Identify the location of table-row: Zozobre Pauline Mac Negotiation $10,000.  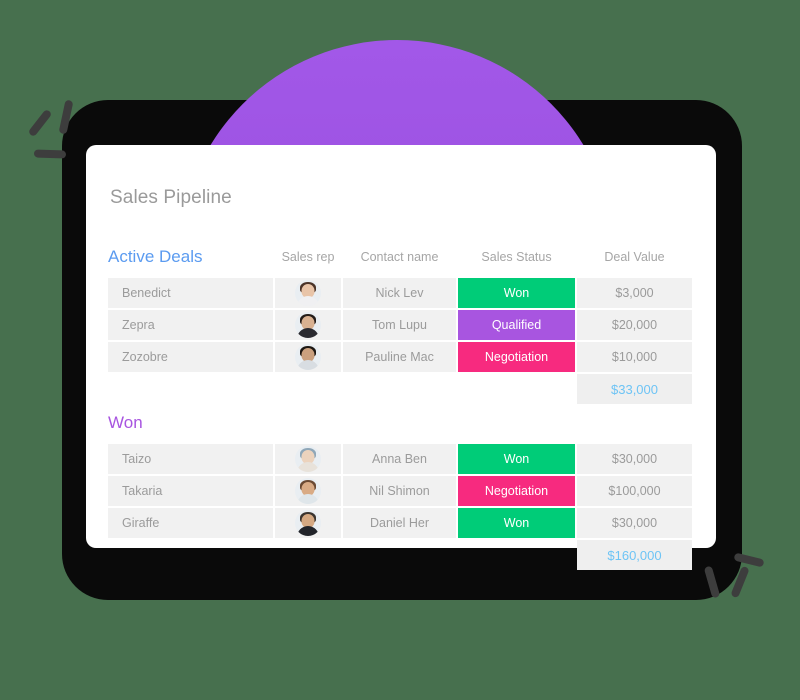
(401, 357).